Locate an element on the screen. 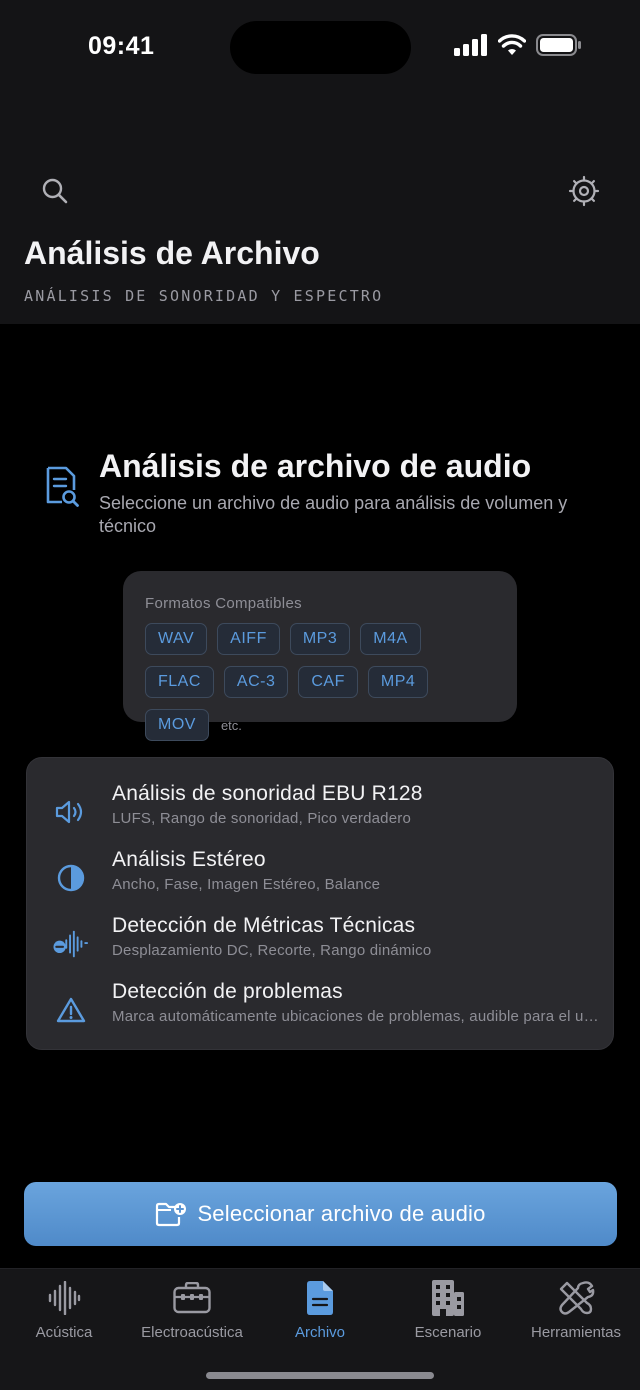 The height and width of the screenshot is (1390, 640). select-audio-file-button: Seleccionar archivo de audio is located at coordinates (320, 1214).